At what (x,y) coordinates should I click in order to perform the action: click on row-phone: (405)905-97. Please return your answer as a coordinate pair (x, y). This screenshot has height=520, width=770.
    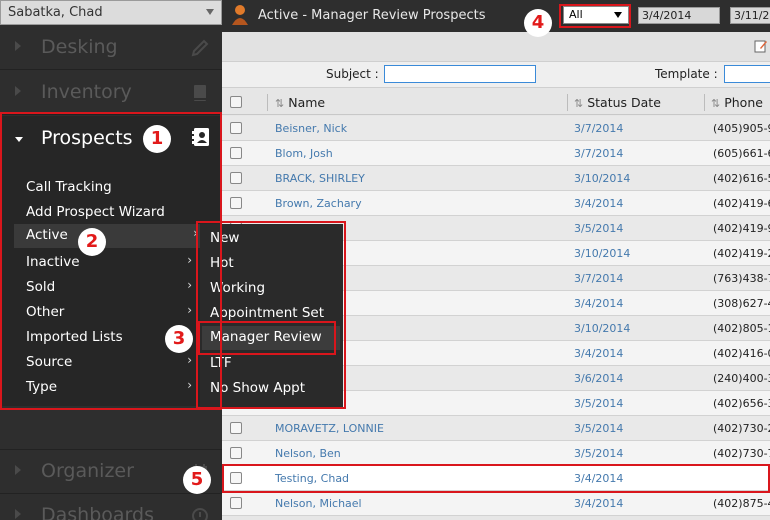
    Looking at the image, I should click on (741, 128).